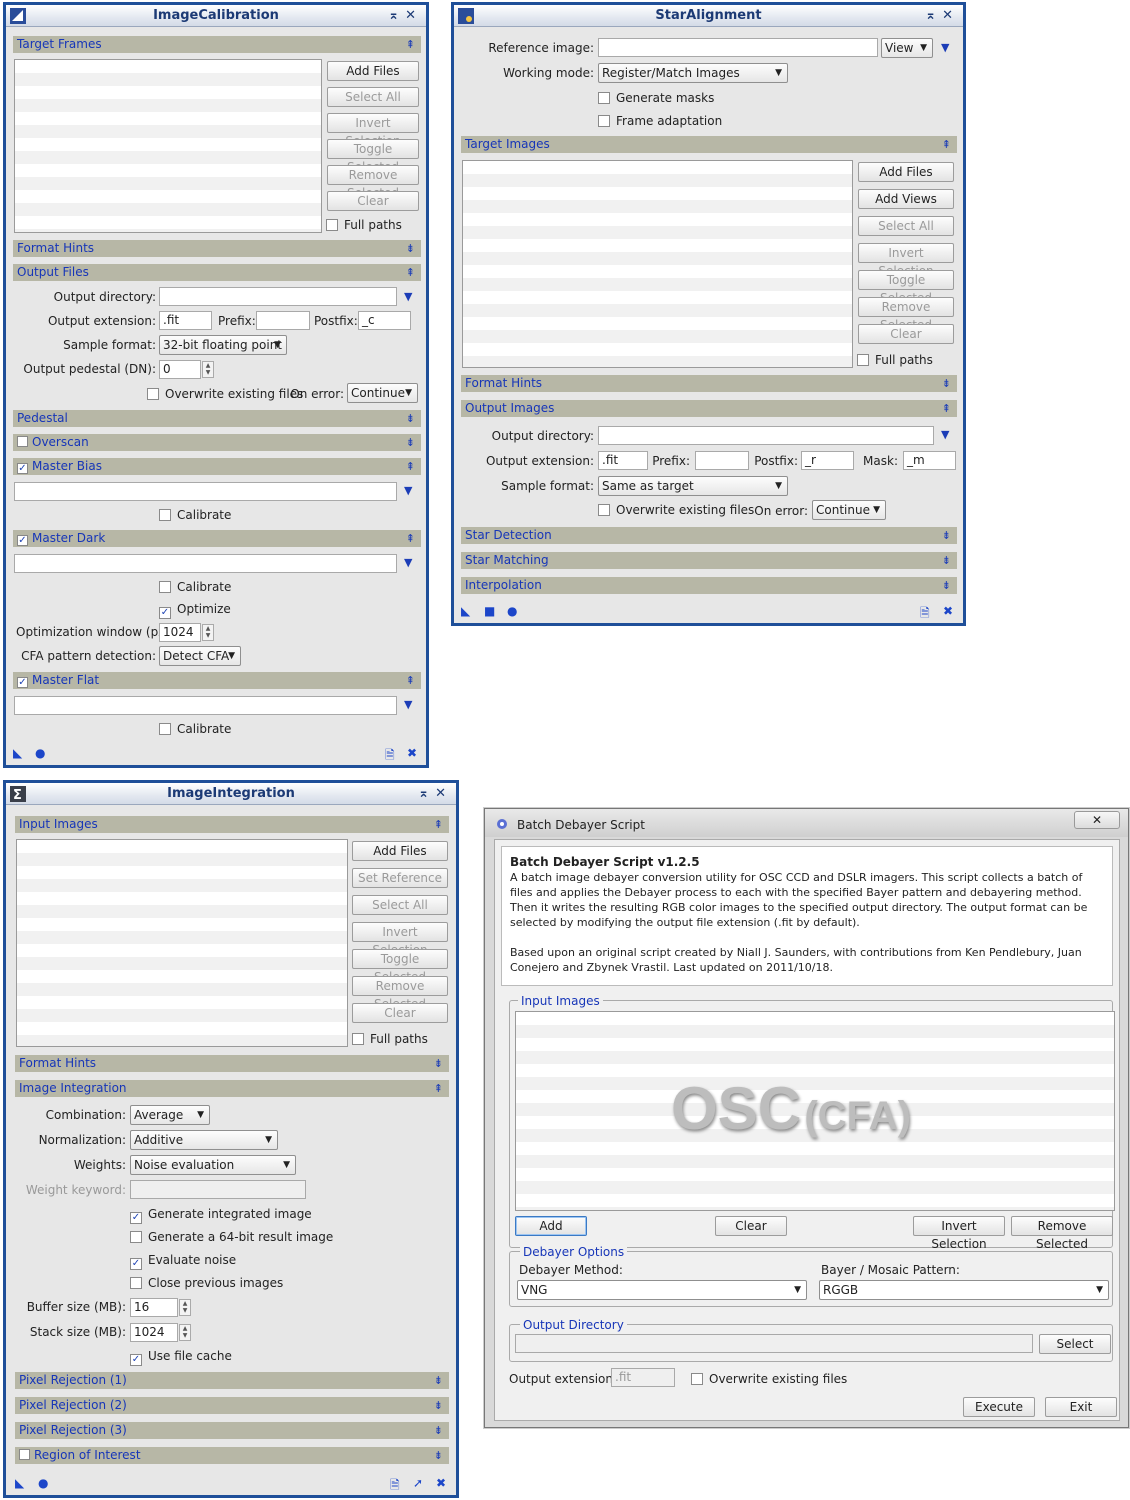 The width and height of the screenshot is (1130, 1500). I want to click on title-bar: StarAlignment ⌅✕, so click(708, 16).